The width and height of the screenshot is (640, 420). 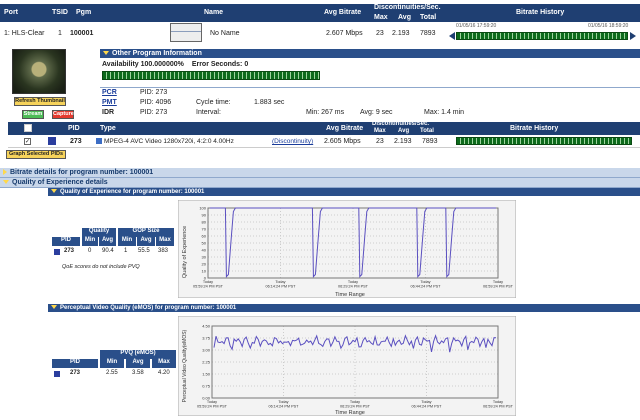 I want to click on idr-pid: PID: 273, so click(x=154, y=112).